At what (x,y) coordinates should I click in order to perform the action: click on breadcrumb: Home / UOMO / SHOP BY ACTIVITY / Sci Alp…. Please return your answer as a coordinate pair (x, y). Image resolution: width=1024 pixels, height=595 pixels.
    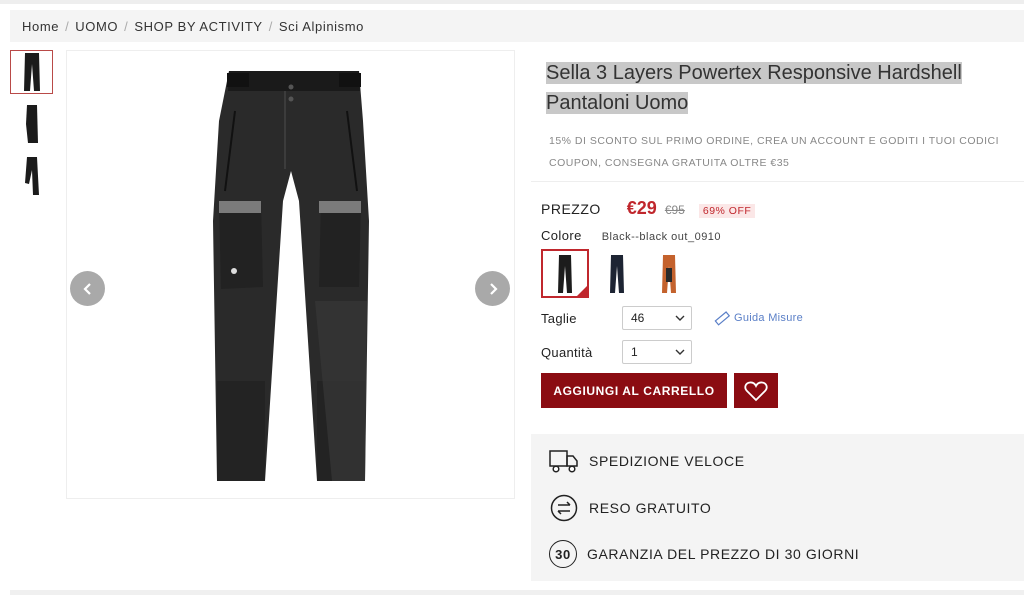
    Looking at the image, I should click on (517, 26).